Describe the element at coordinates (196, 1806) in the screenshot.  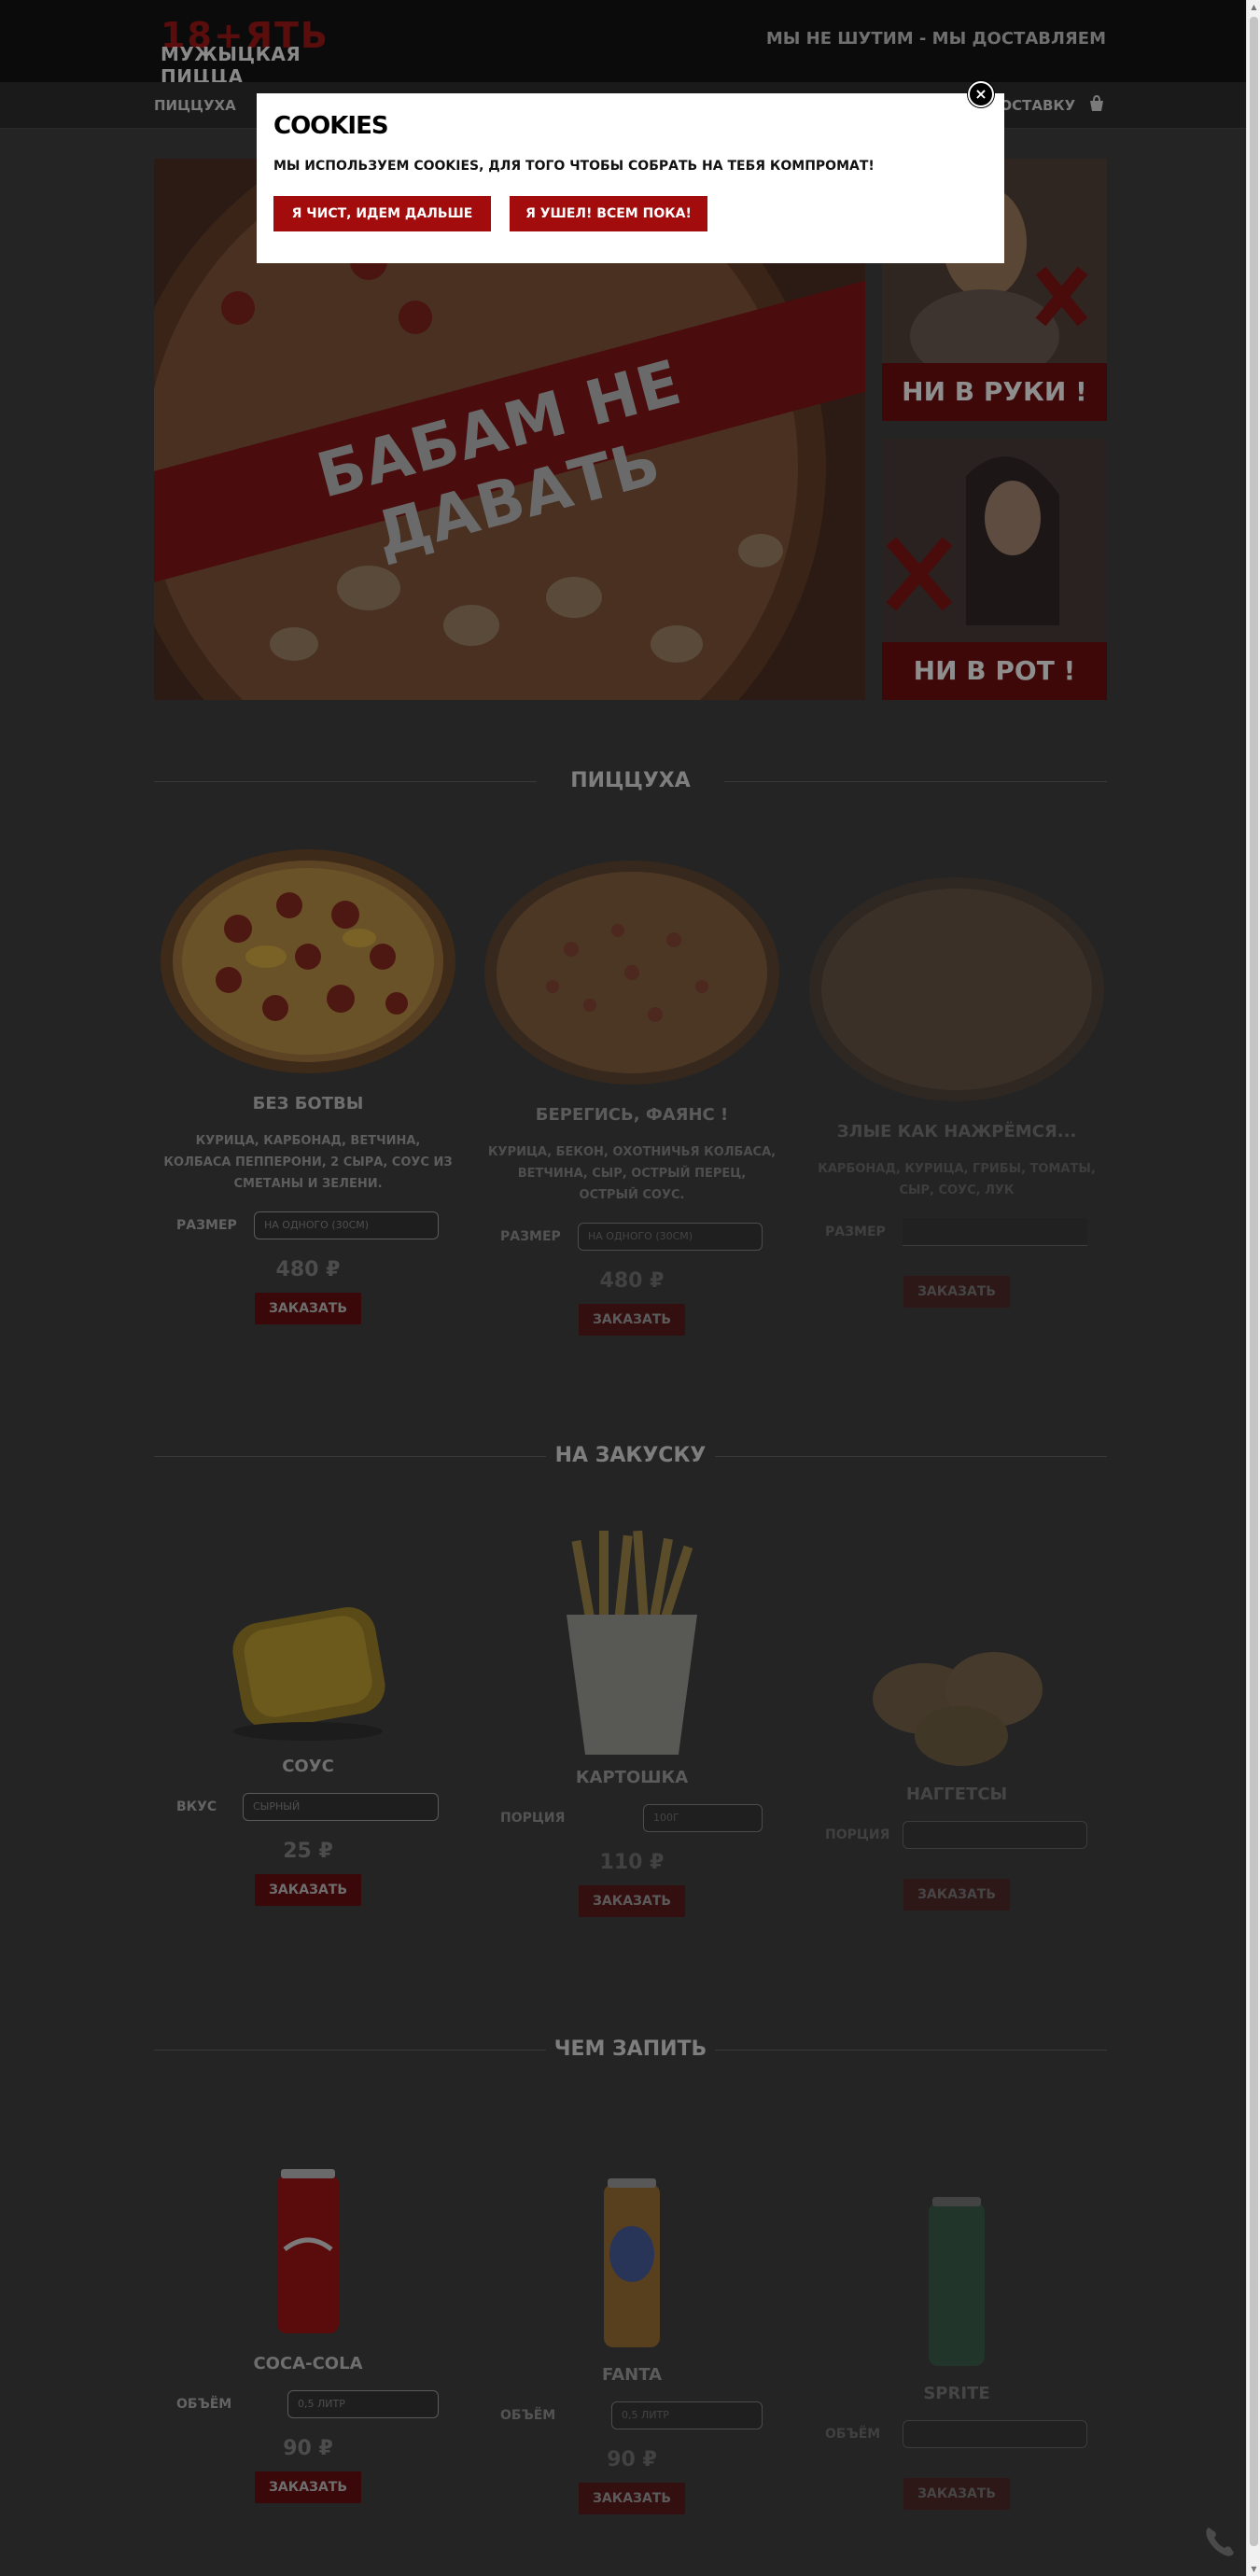
I see `flavor-label: ВКУС` at that location.